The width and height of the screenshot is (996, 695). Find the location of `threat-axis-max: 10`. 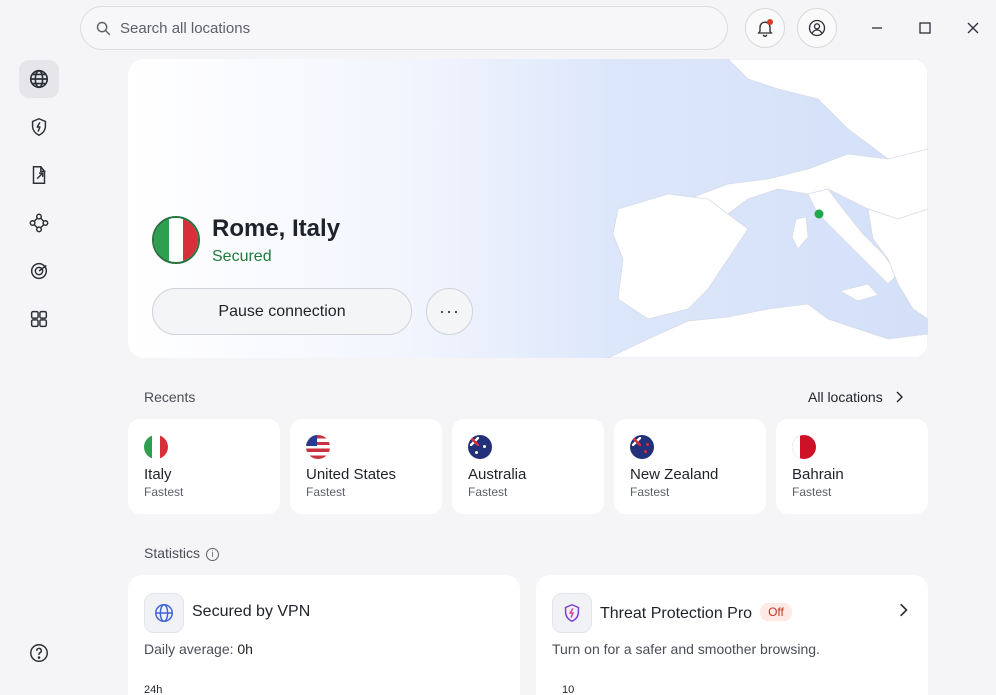

threat-axis-max: 10 is located at coordinates (568, 689).